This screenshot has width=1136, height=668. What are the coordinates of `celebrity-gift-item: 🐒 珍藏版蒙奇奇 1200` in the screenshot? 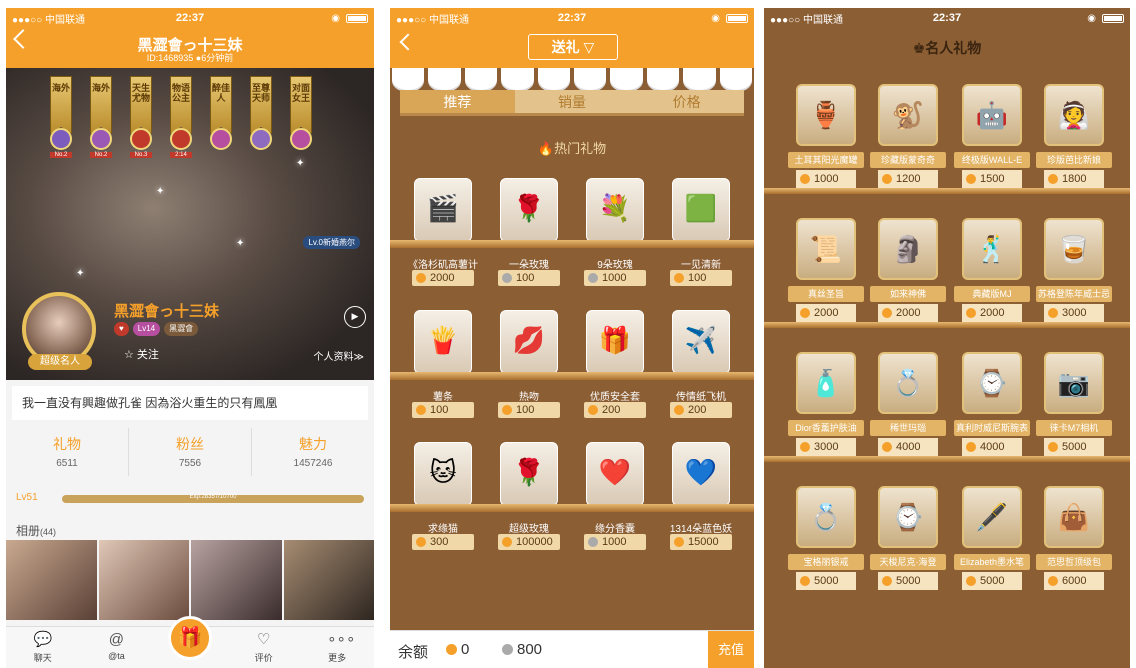 It's located at (908, 139).